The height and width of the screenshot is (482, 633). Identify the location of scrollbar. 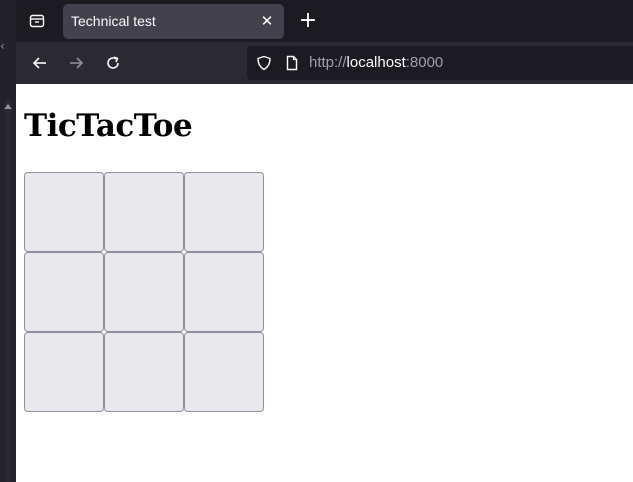
(8, 291).